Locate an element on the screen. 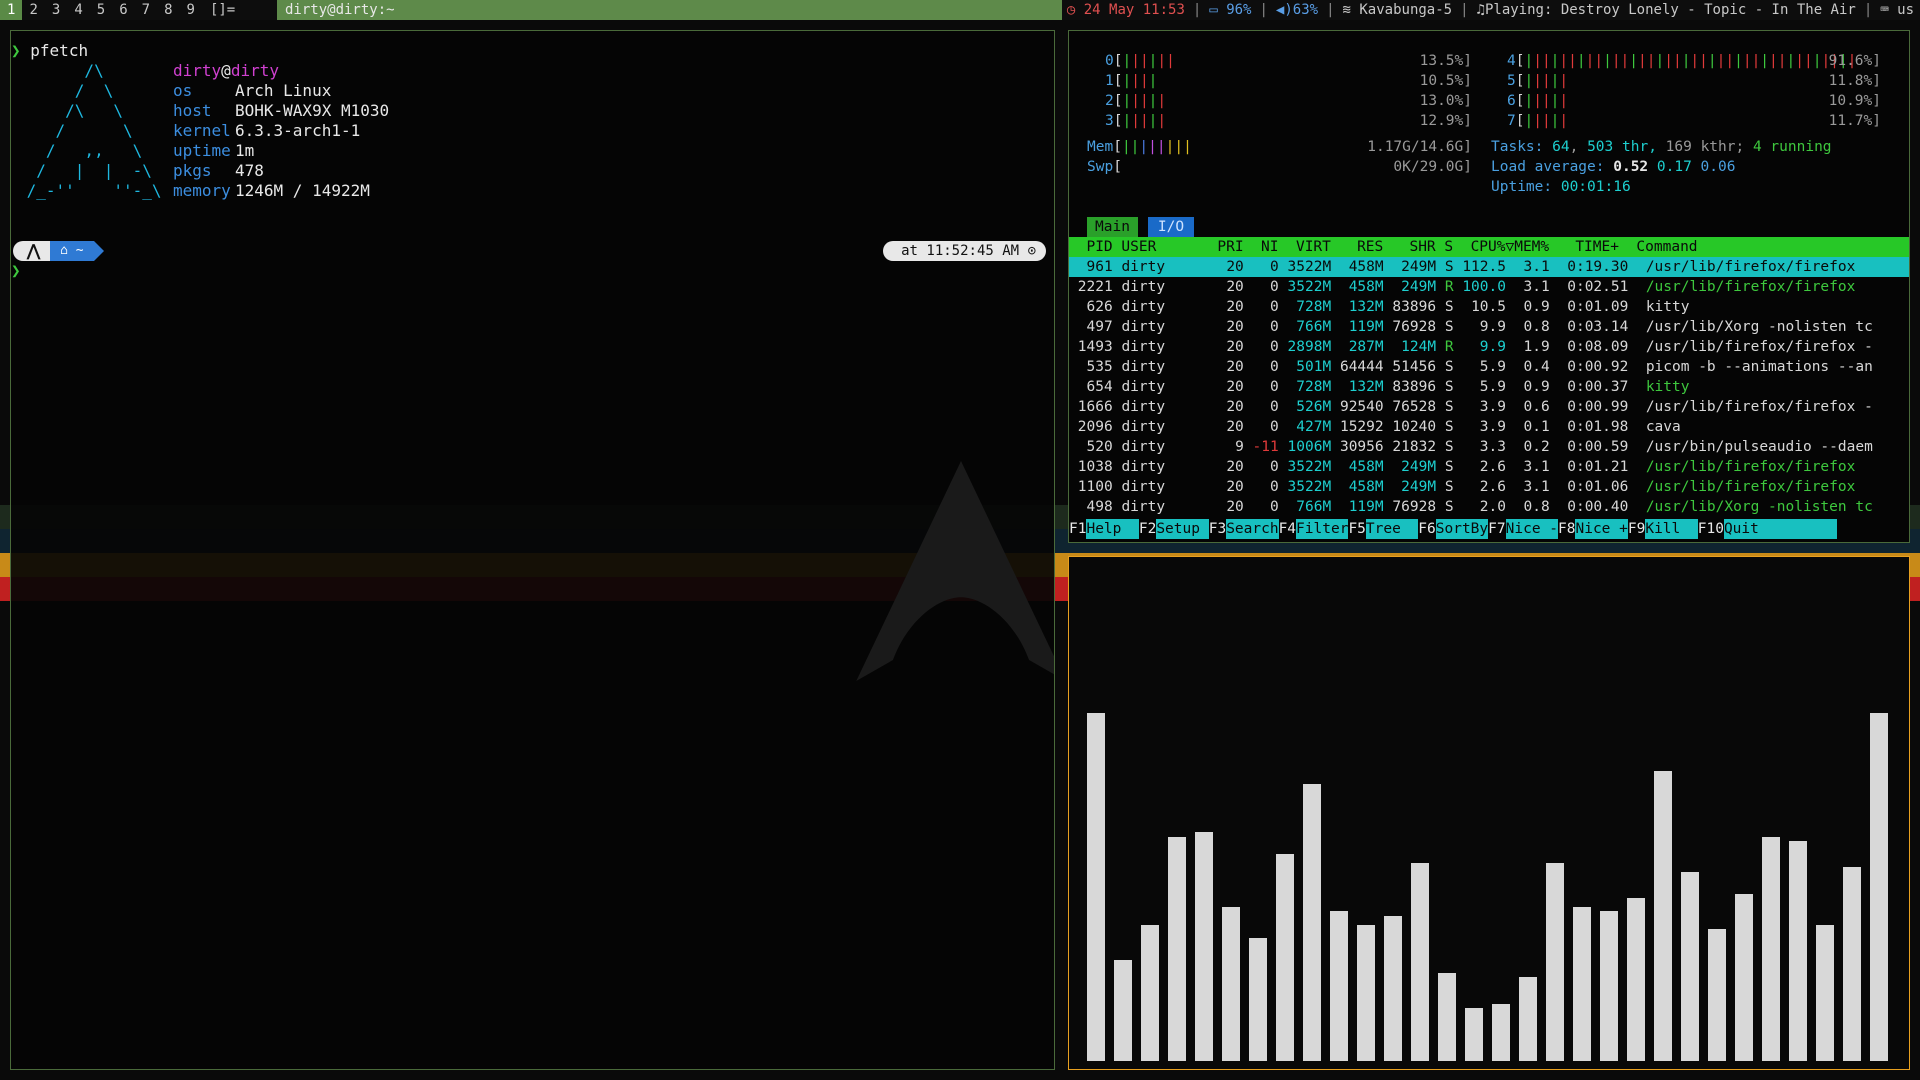  fkey-f1: F1 is located at coordinates (1077, 529).